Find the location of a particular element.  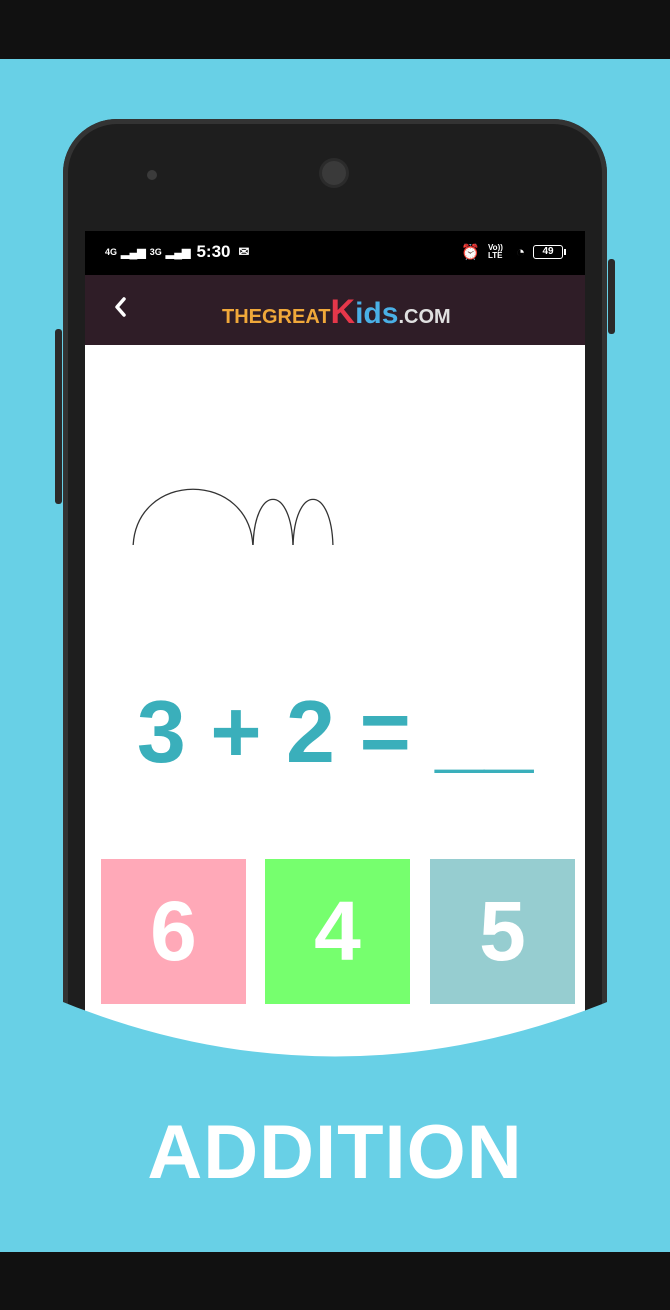

answer-option-4: 4 is located at coordinates (337, 931).